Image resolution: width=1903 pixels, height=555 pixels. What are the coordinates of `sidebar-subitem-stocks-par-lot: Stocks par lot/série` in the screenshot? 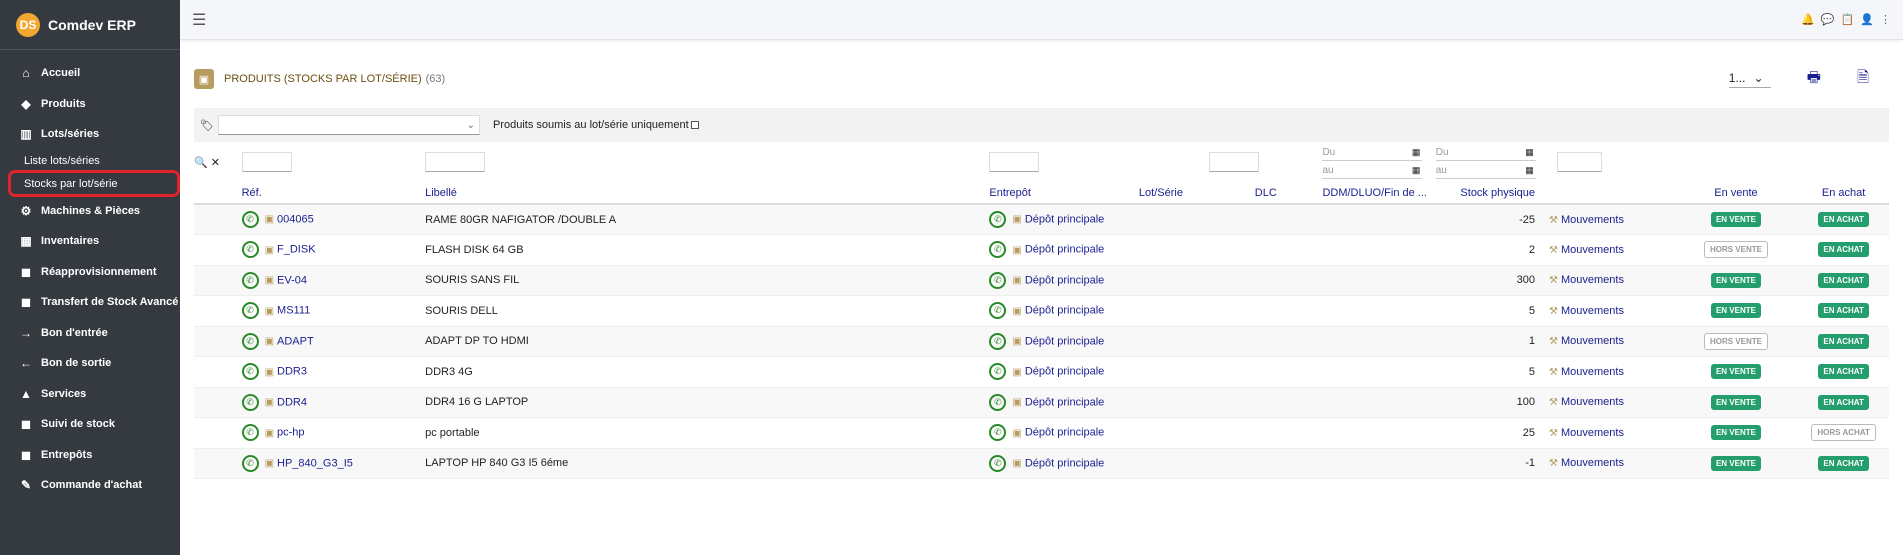 It's located at (90, 184).